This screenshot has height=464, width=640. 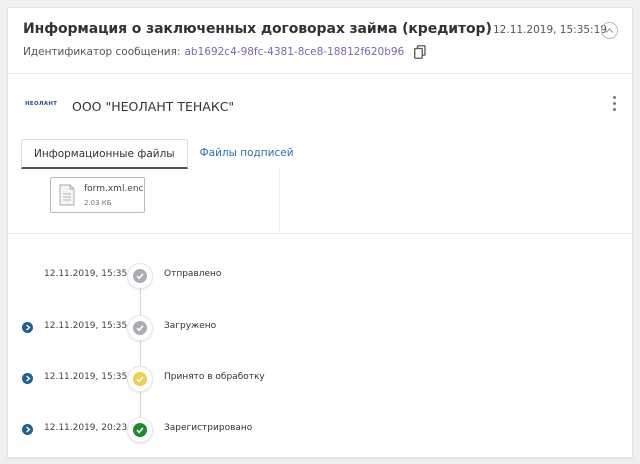 I want to click on tab-info-files: Информационные файлы, so click(x=104, y=154).